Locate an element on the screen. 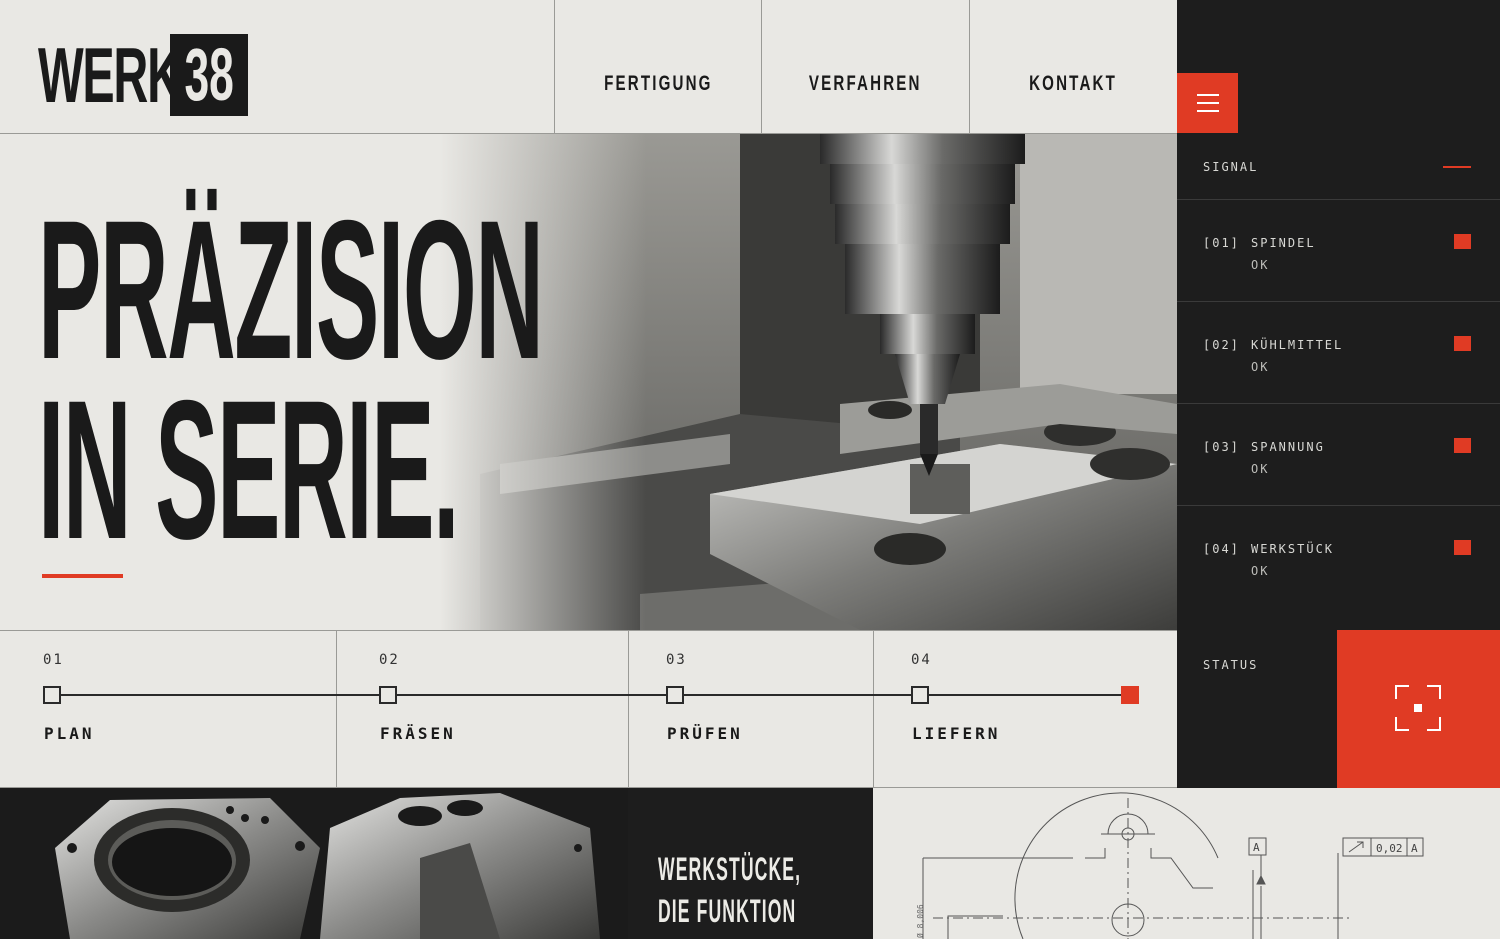 This screenshot has height=939, width=1500. signal-item-name: SPANNUNG is located at coordinates (1288, 447).